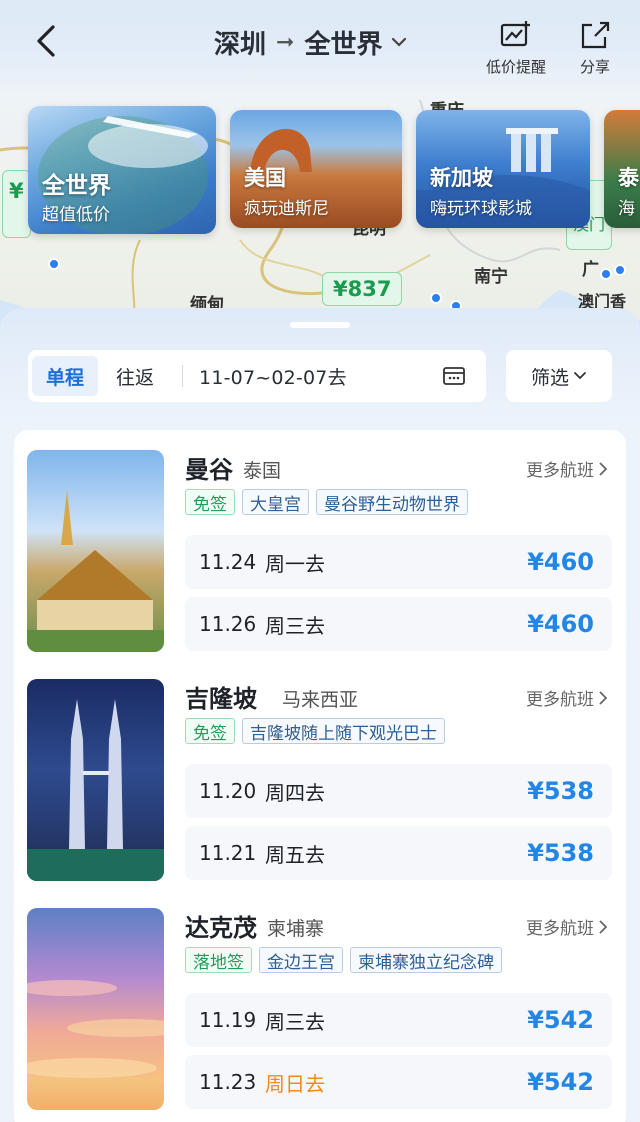  What do you see at coordinates (209, 470) in the screenshot?
I see `destination-city: 曼谷` at bounding box center [209, 470].